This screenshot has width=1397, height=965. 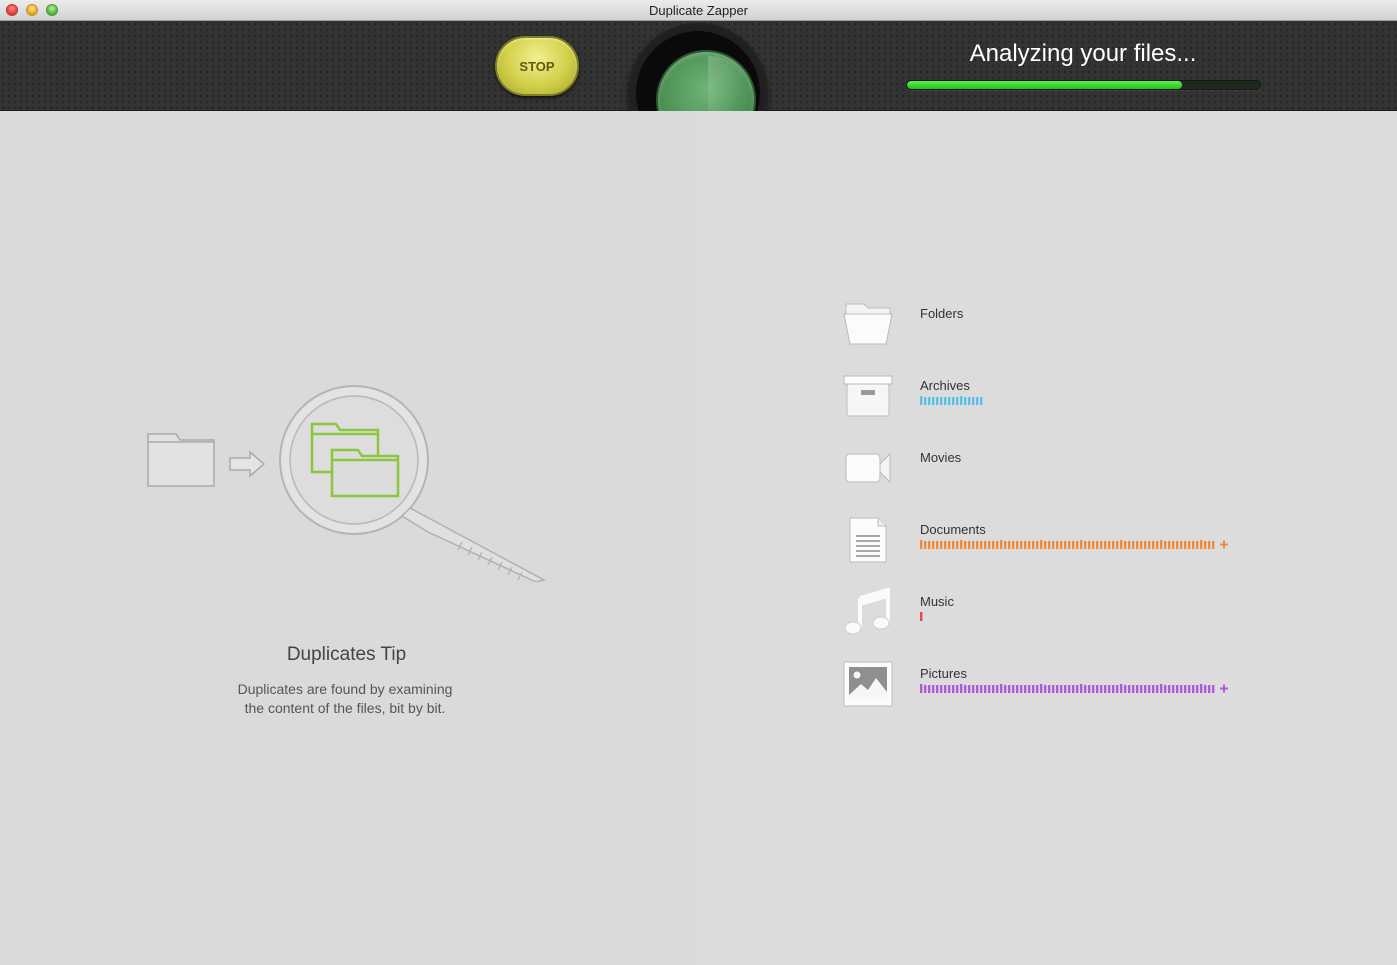 I want to click on category-folders: Folders, so click(x=1048, y=330).